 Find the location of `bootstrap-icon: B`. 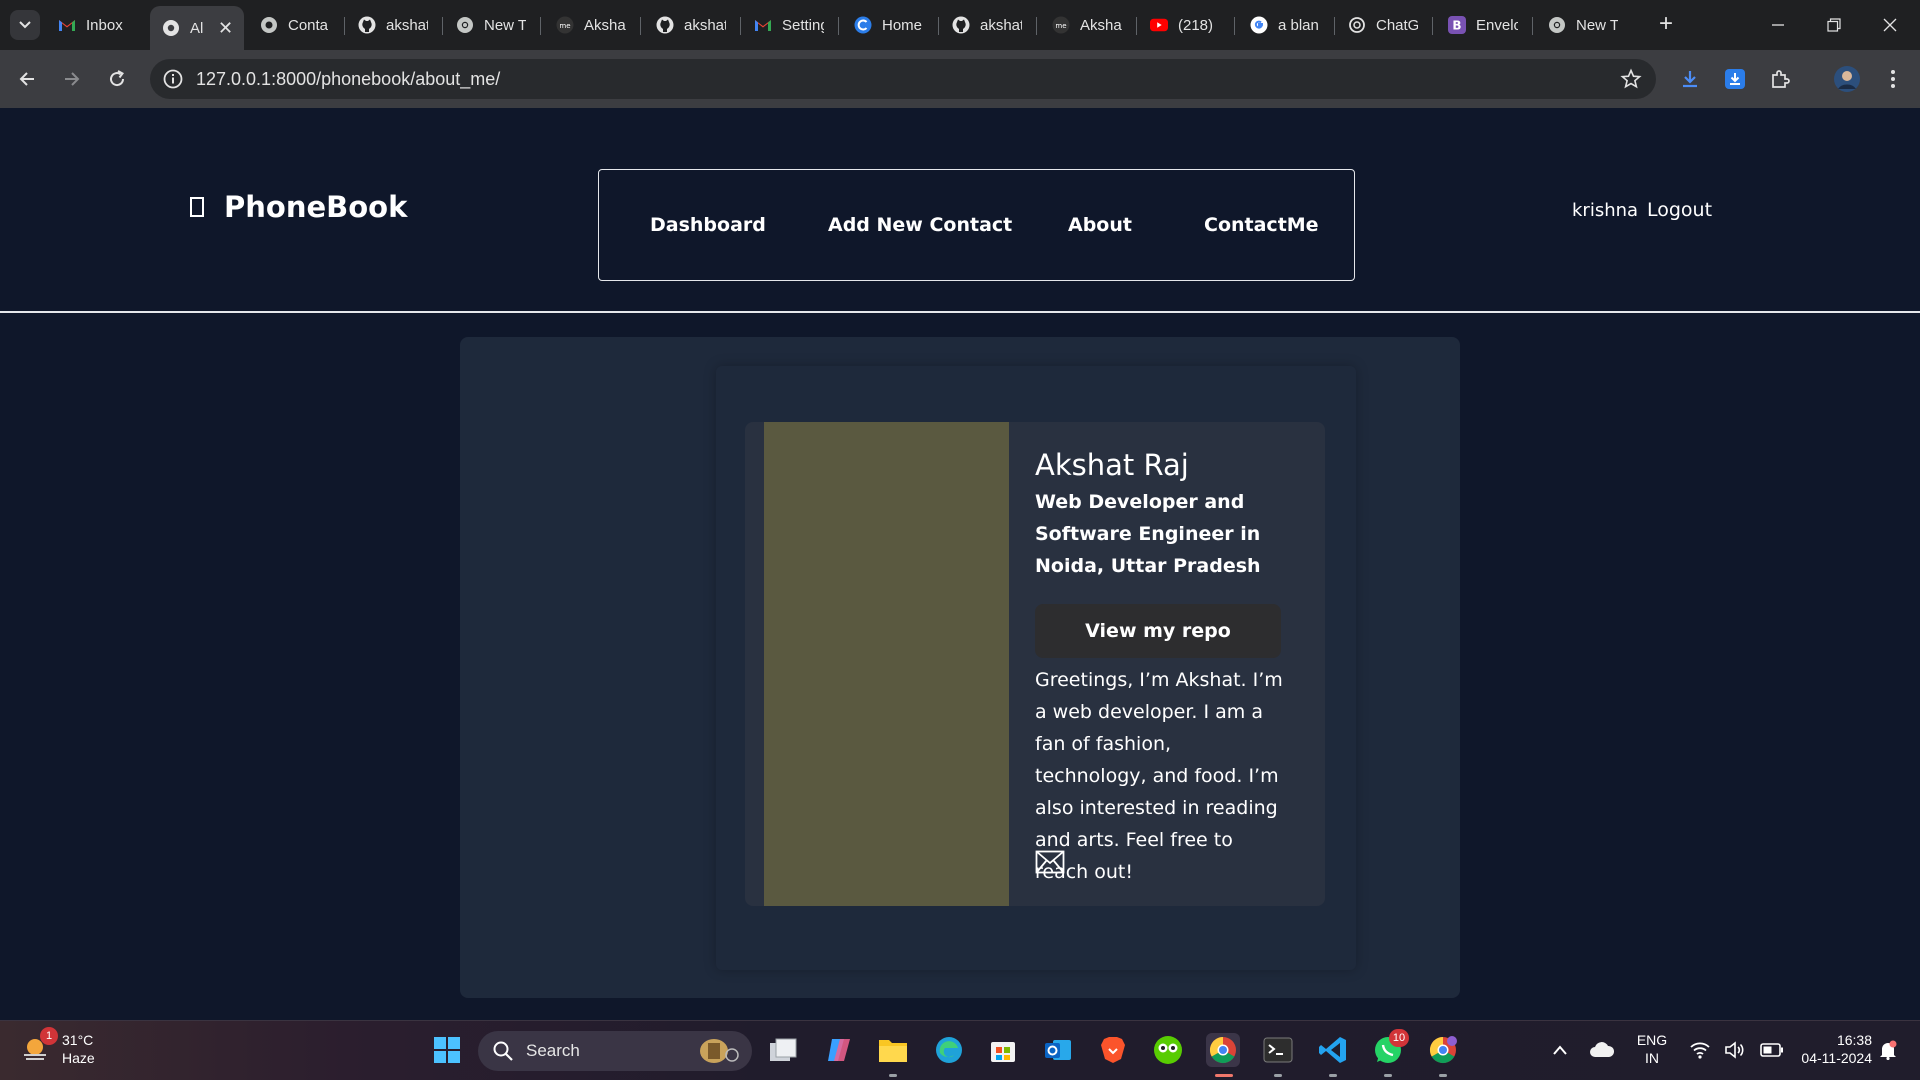

bootstrap-icon: B is located at coordinates (1457, 25).